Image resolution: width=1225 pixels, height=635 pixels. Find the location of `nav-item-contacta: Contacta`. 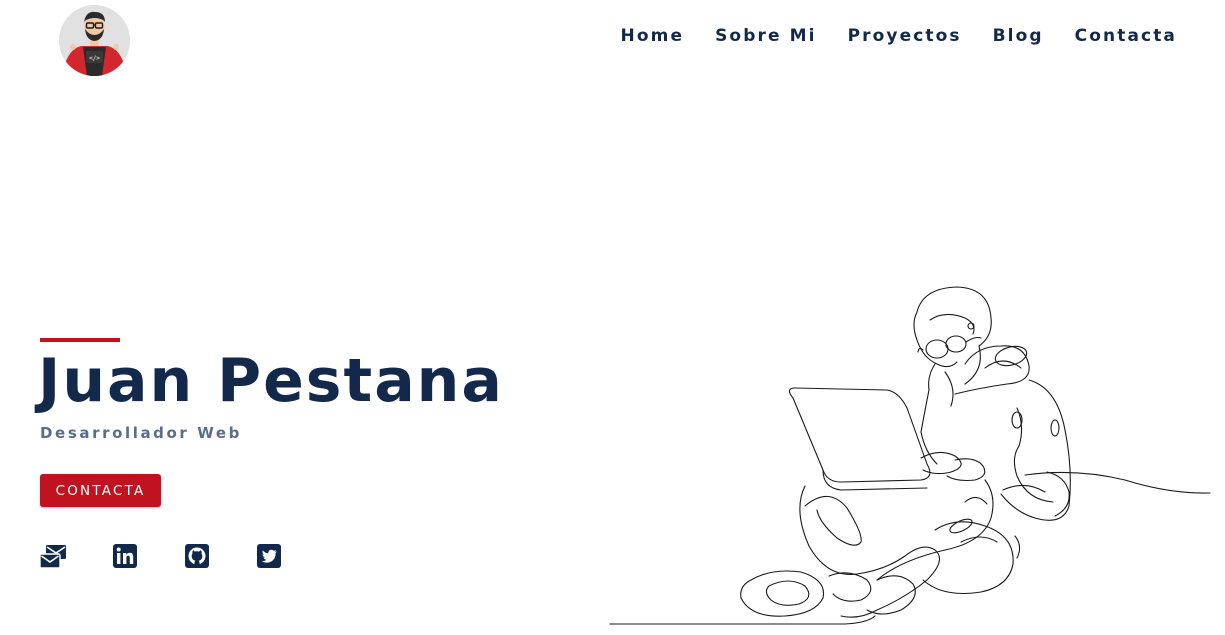

nav-item-contacta: Contacta is located at coordinates (1126, 36).